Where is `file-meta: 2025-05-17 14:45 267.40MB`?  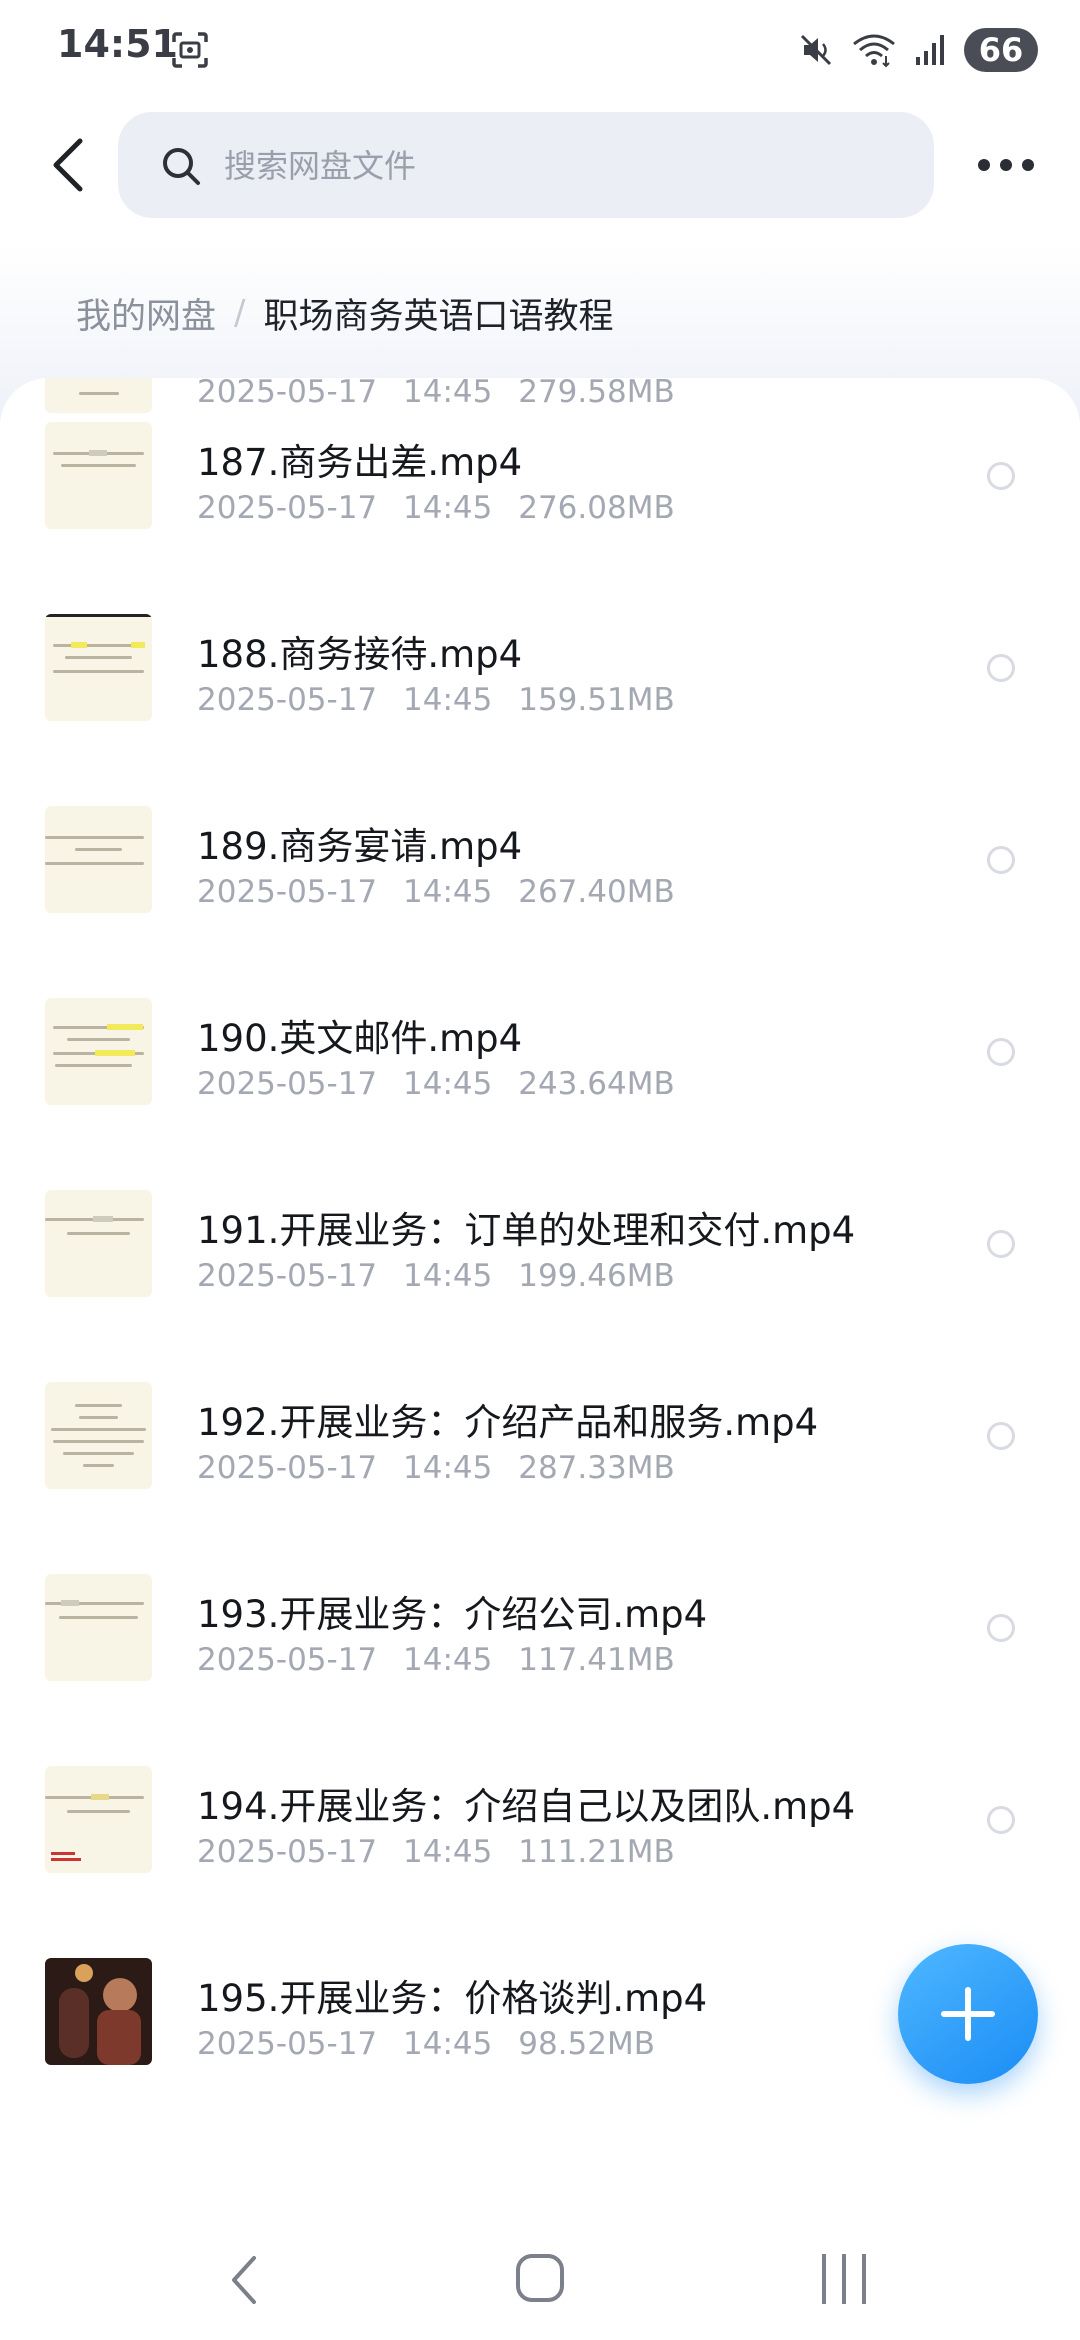
file-meta: 2025-05-17 14:45 267.40MB is located at coordinates (436, 892).